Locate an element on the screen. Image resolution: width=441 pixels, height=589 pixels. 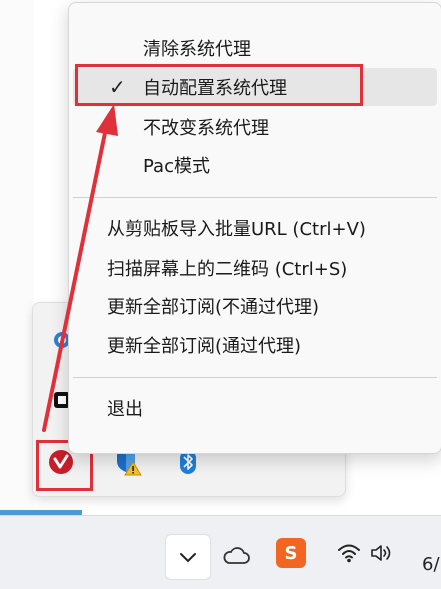
sogou-ime-icon: S is located at coordinates (291, 553).